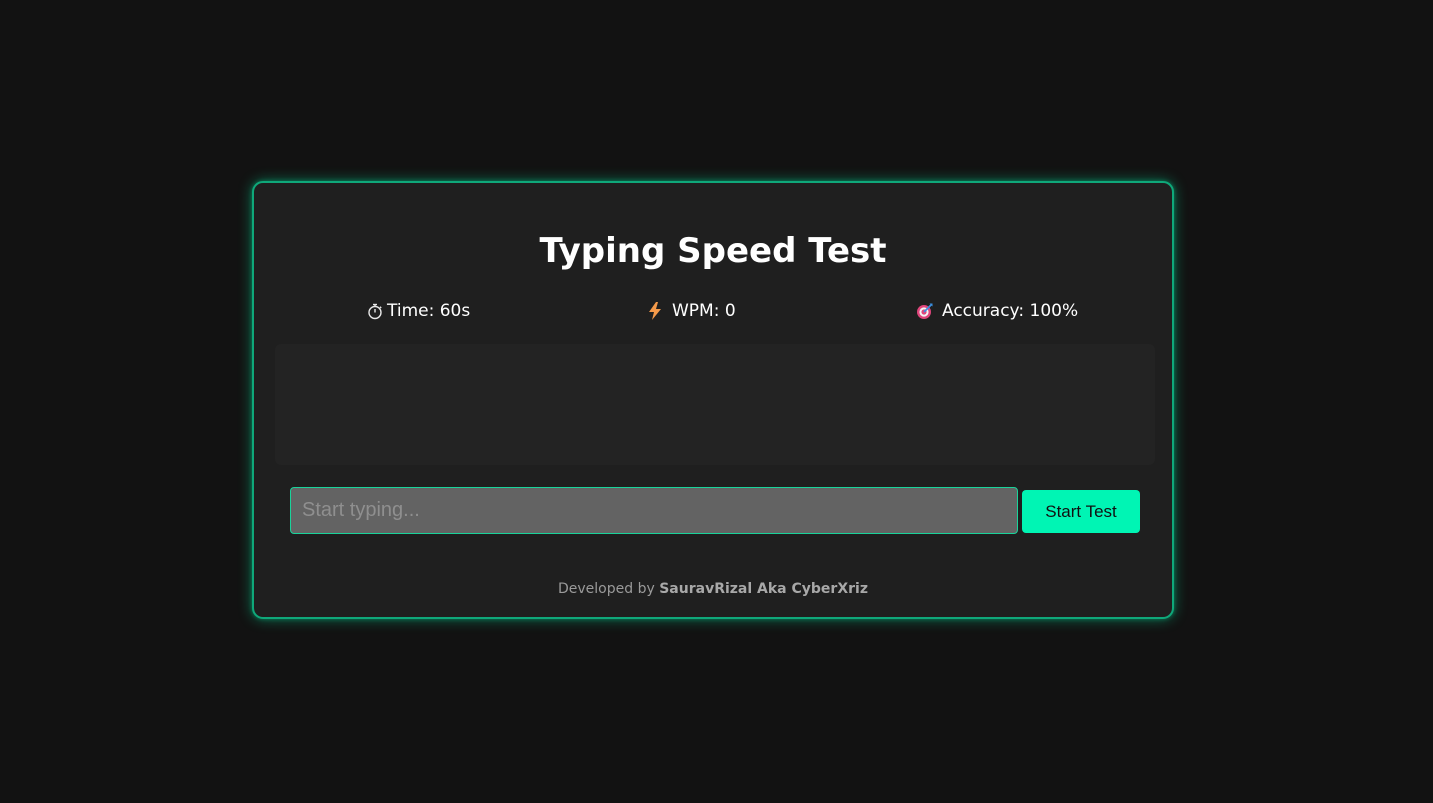 The image size is (1433, 803). I want to click on footer-prefix: Developed by, so click(606, 589).